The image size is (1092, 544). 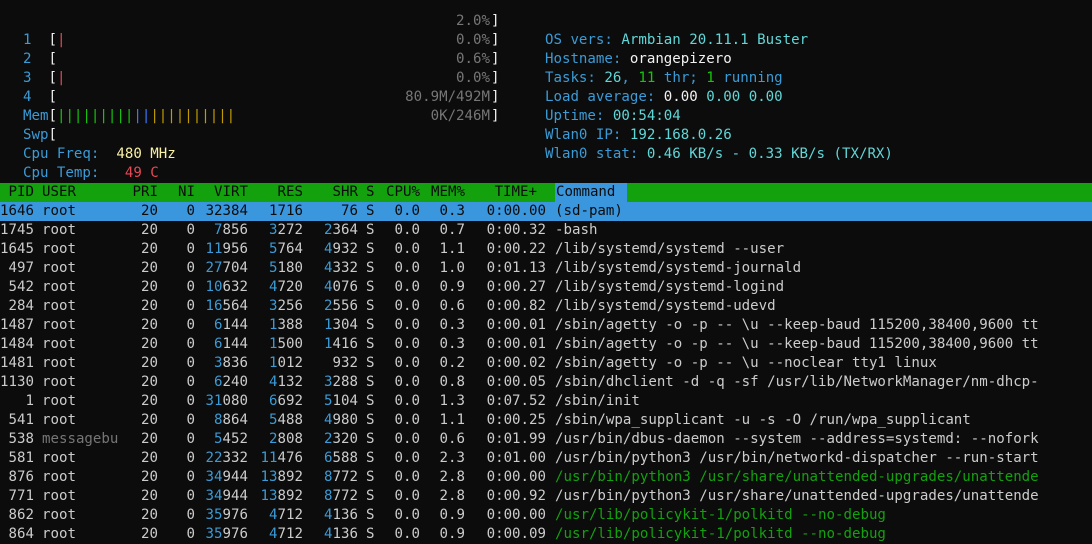 What do you see at coordinates (226, 306) in the screenshot?
I see `process-virt-cell: 16564` at bounding box center [226, 306].